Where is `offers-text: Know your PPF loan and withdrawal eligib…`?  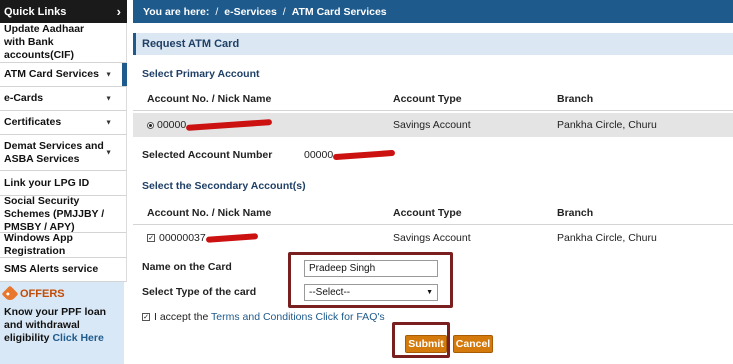 offers-text: Know your PPF loan and withdrawal eligib… is located at coordinates (62, 325).